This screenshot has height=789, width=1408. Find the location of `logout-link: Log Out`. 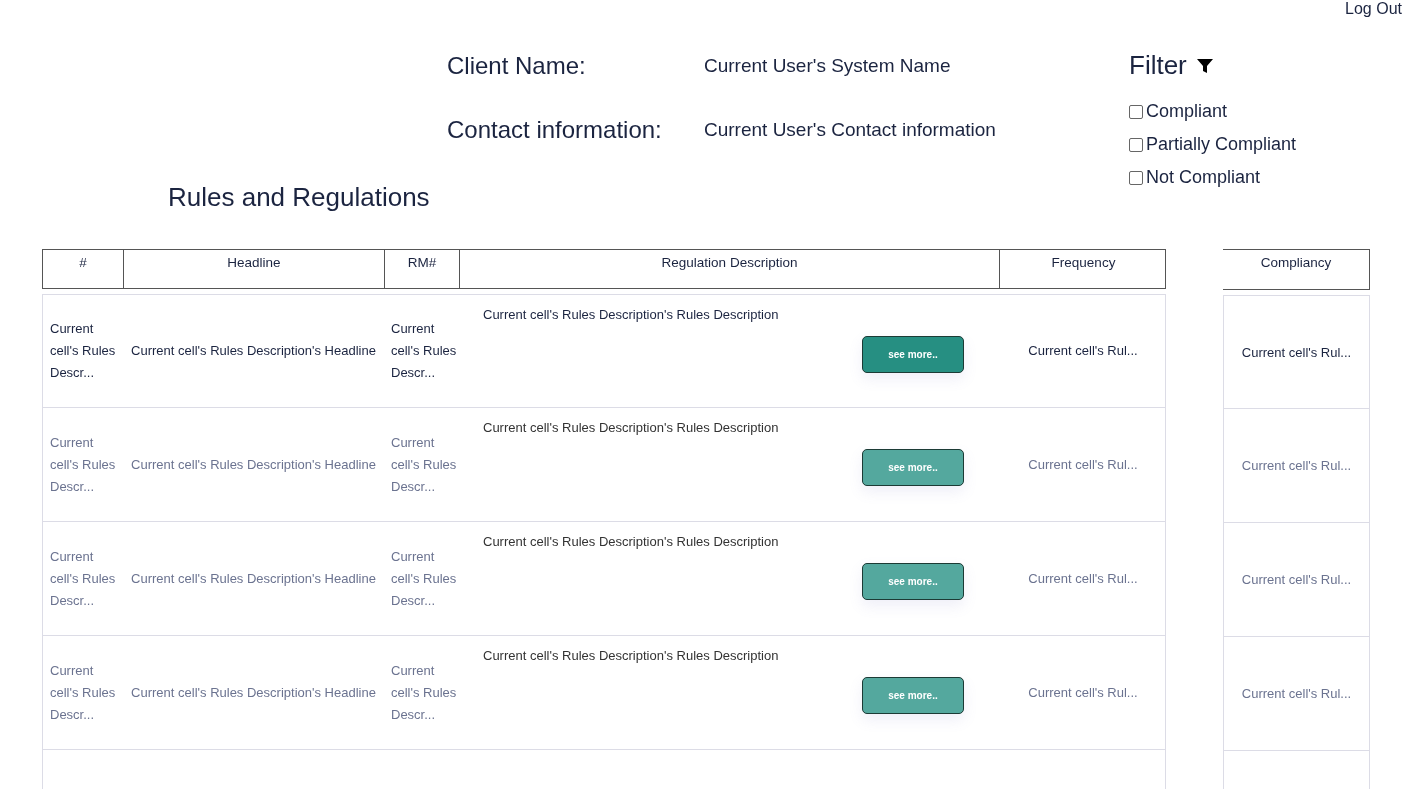

logout-link: Log Out is located at coordinates (1373, 9).